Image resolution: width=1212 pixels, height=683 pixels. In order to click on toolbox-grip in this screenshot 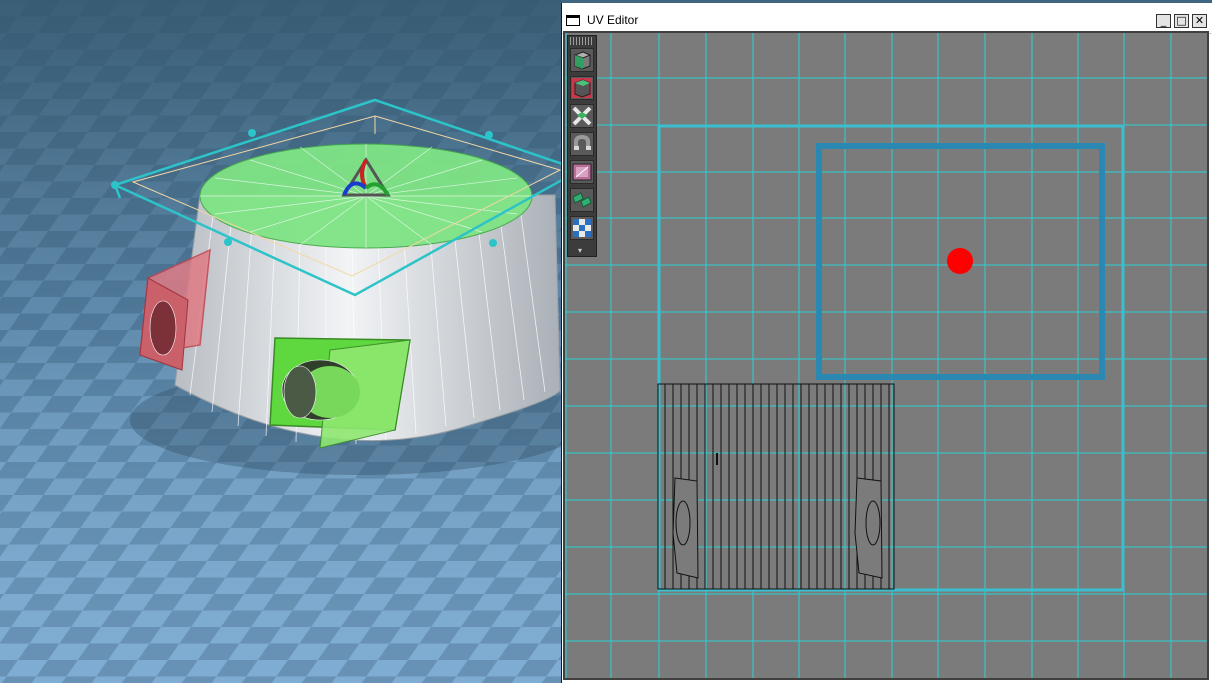, I will do `click(582, 41)`.